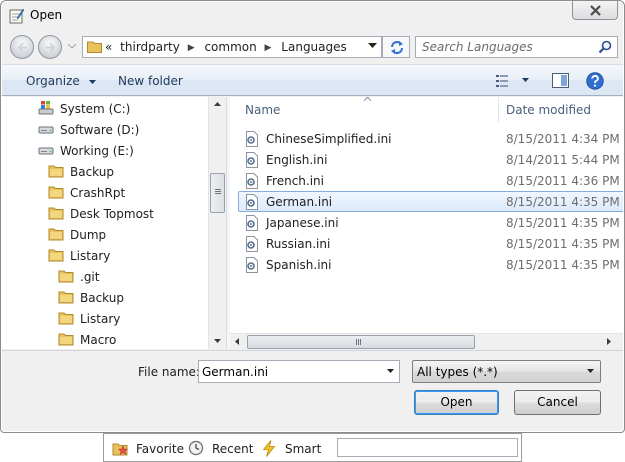  I want to click on scroll-right-icon, so click(609, 341).